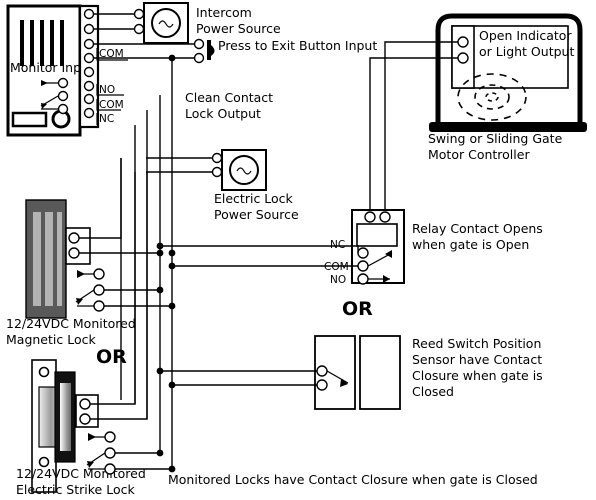  I want to click on relay-contact-box, so click(378, 247).